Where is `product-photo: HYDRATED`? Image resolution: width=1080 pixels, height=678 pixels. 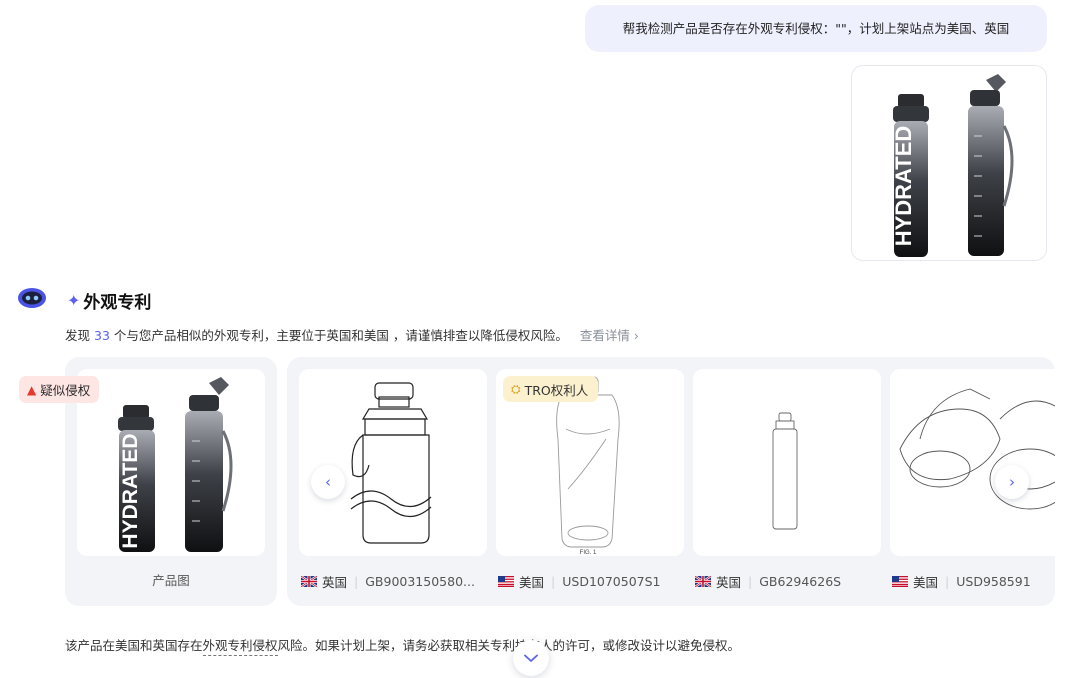 product-photo: HYDRATED is located at coordinates (952, 165).